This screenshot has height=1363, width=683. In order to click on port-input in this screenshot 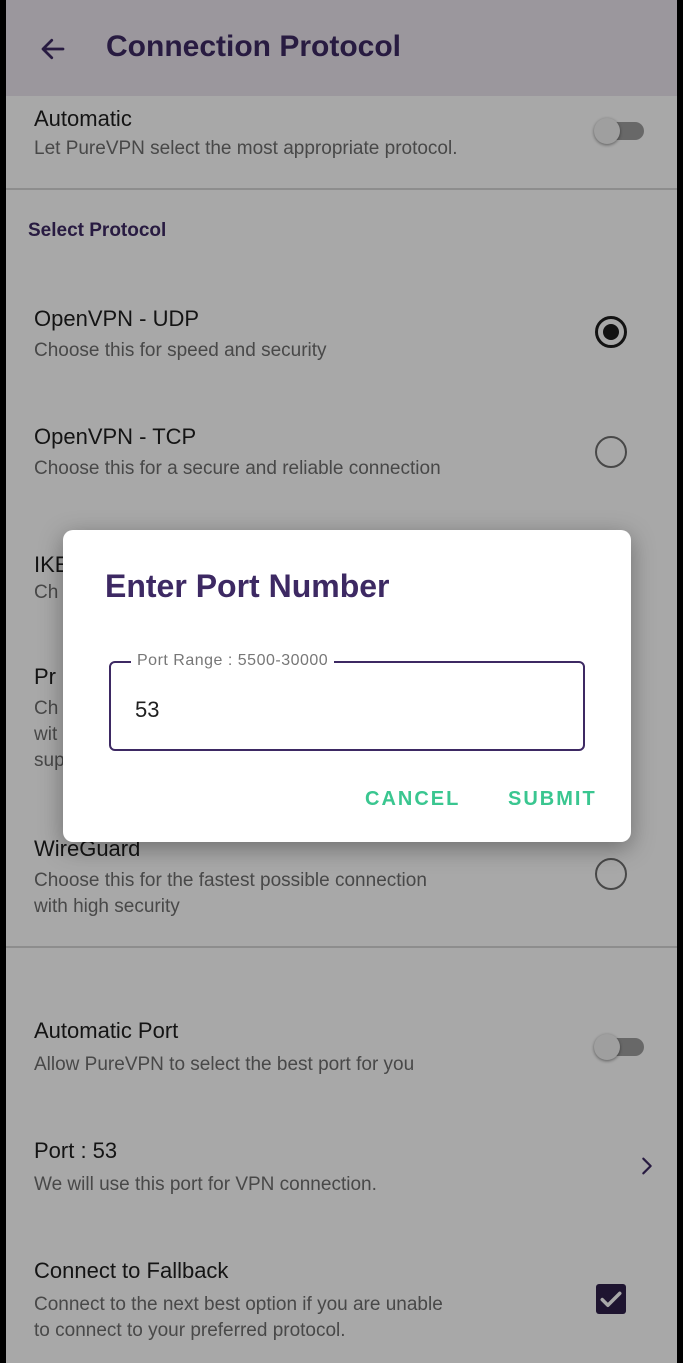, I will do `click(350, 710)`.